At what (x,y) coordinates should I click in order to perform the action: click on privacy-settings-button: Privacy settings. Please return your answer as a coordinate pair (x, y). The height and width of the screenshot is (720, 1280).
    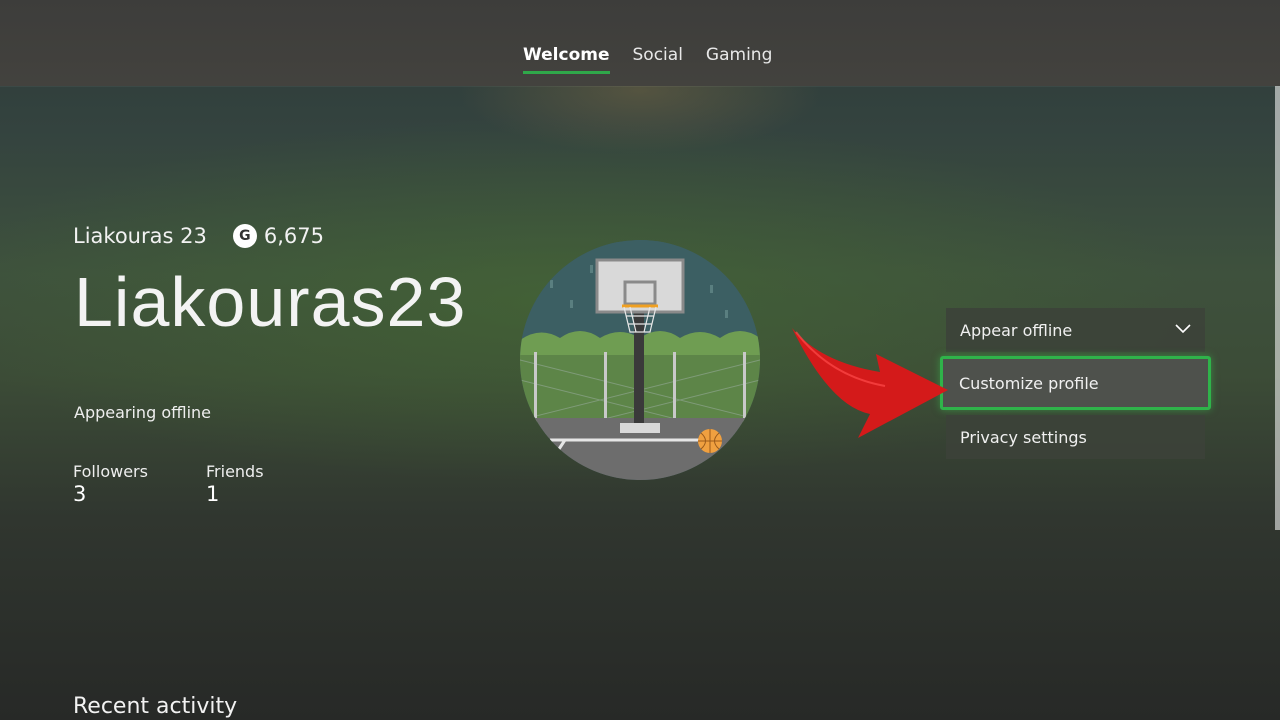
    Looking at the image, I should click on (1075, 437).